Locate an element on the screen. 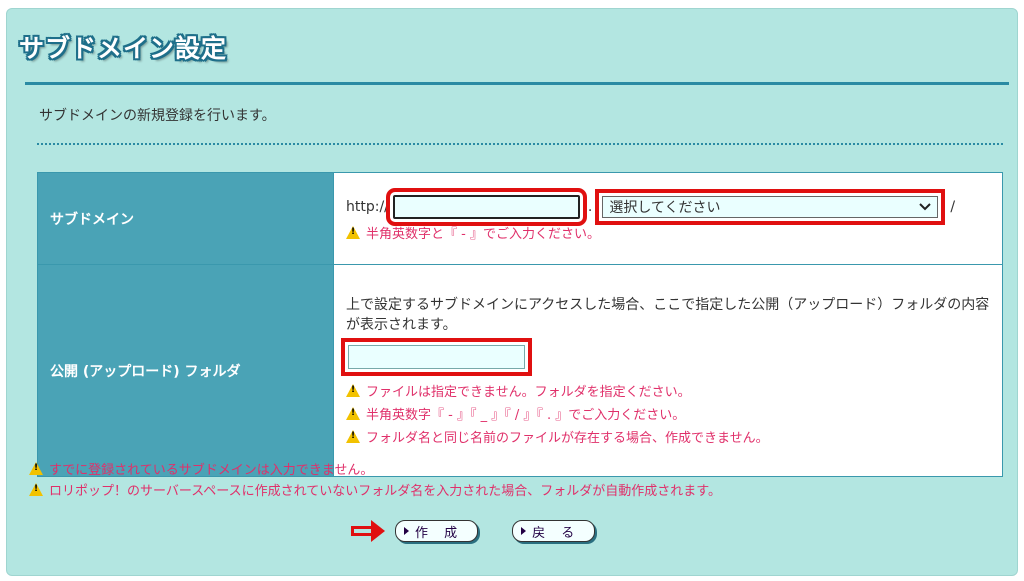 The height and width of the screenshot is (581, 1024). subdomain-input is located at coordinates (486, 207).